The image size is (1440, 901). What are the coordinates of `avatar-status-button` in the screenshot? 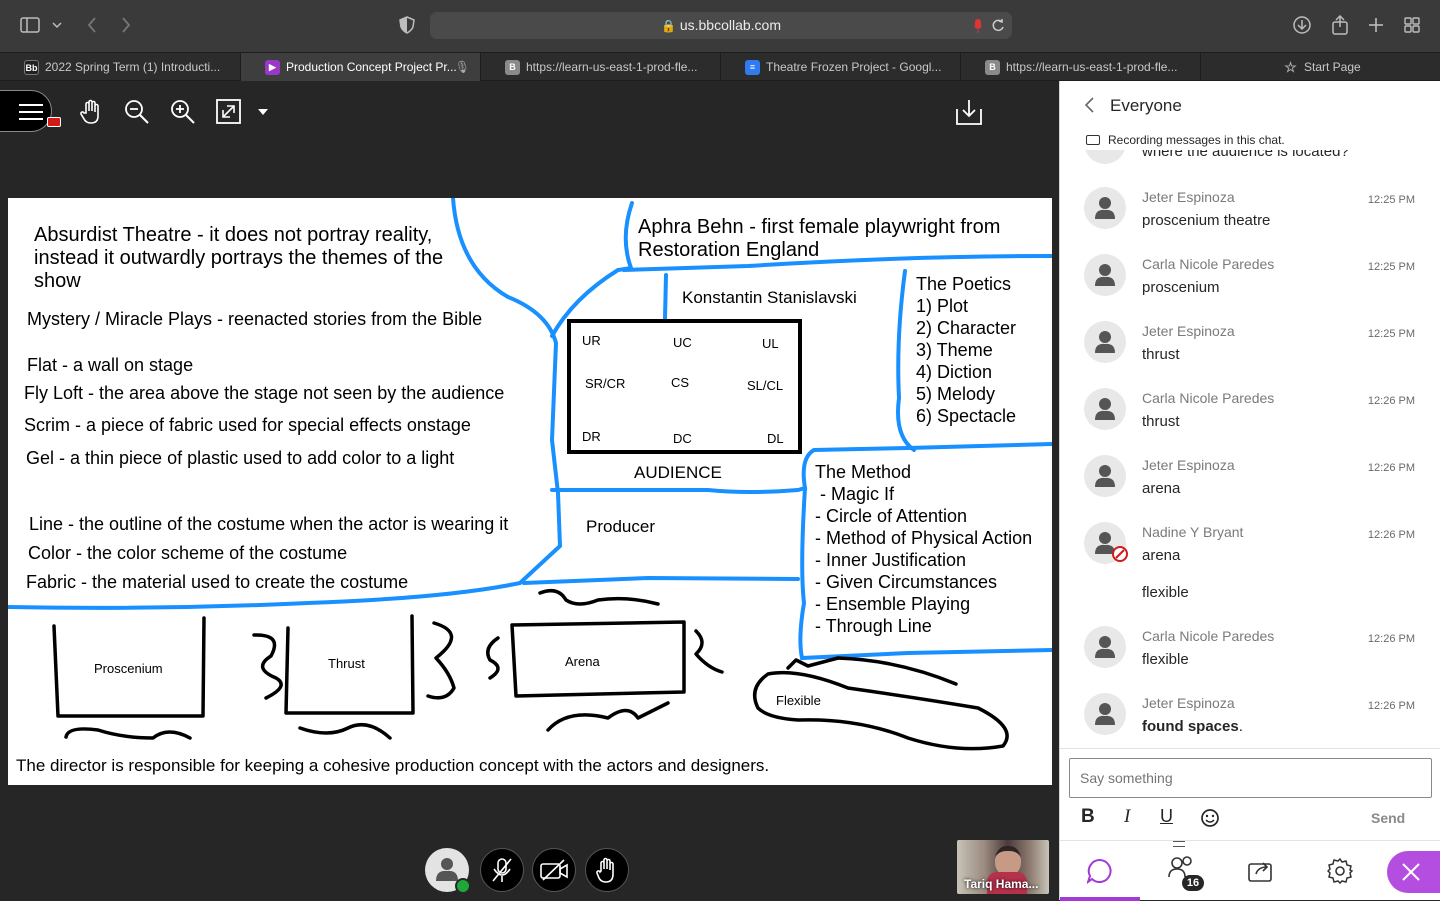 It's located at (448, 871).